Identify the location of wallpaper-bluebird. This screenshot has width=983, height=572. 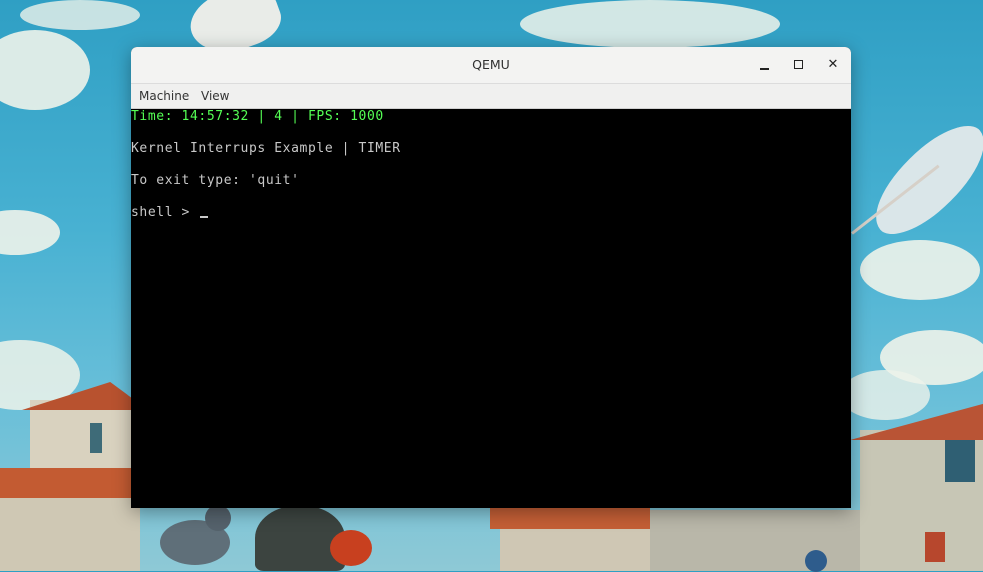
(816, 561).